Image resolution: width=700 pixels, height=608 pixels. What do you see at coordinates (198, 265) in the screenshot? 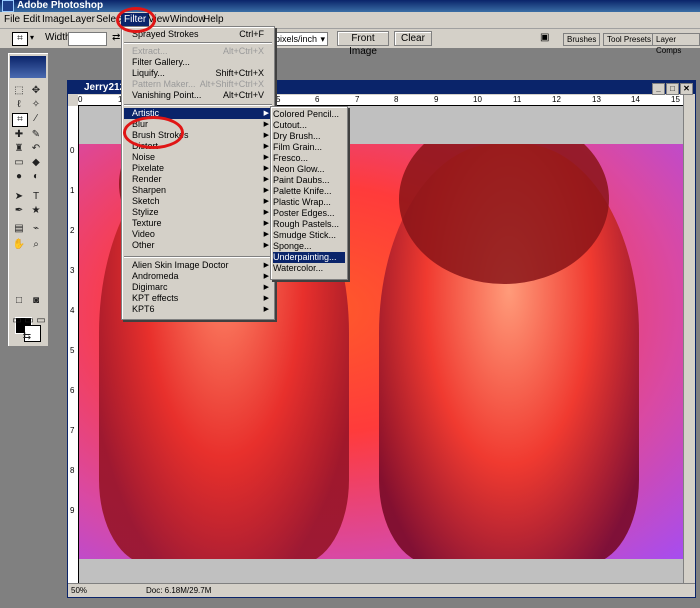
I see `menu-item-alien-skin: Alien Skin Image Doctor ▶` at bounding box center [198, 265].